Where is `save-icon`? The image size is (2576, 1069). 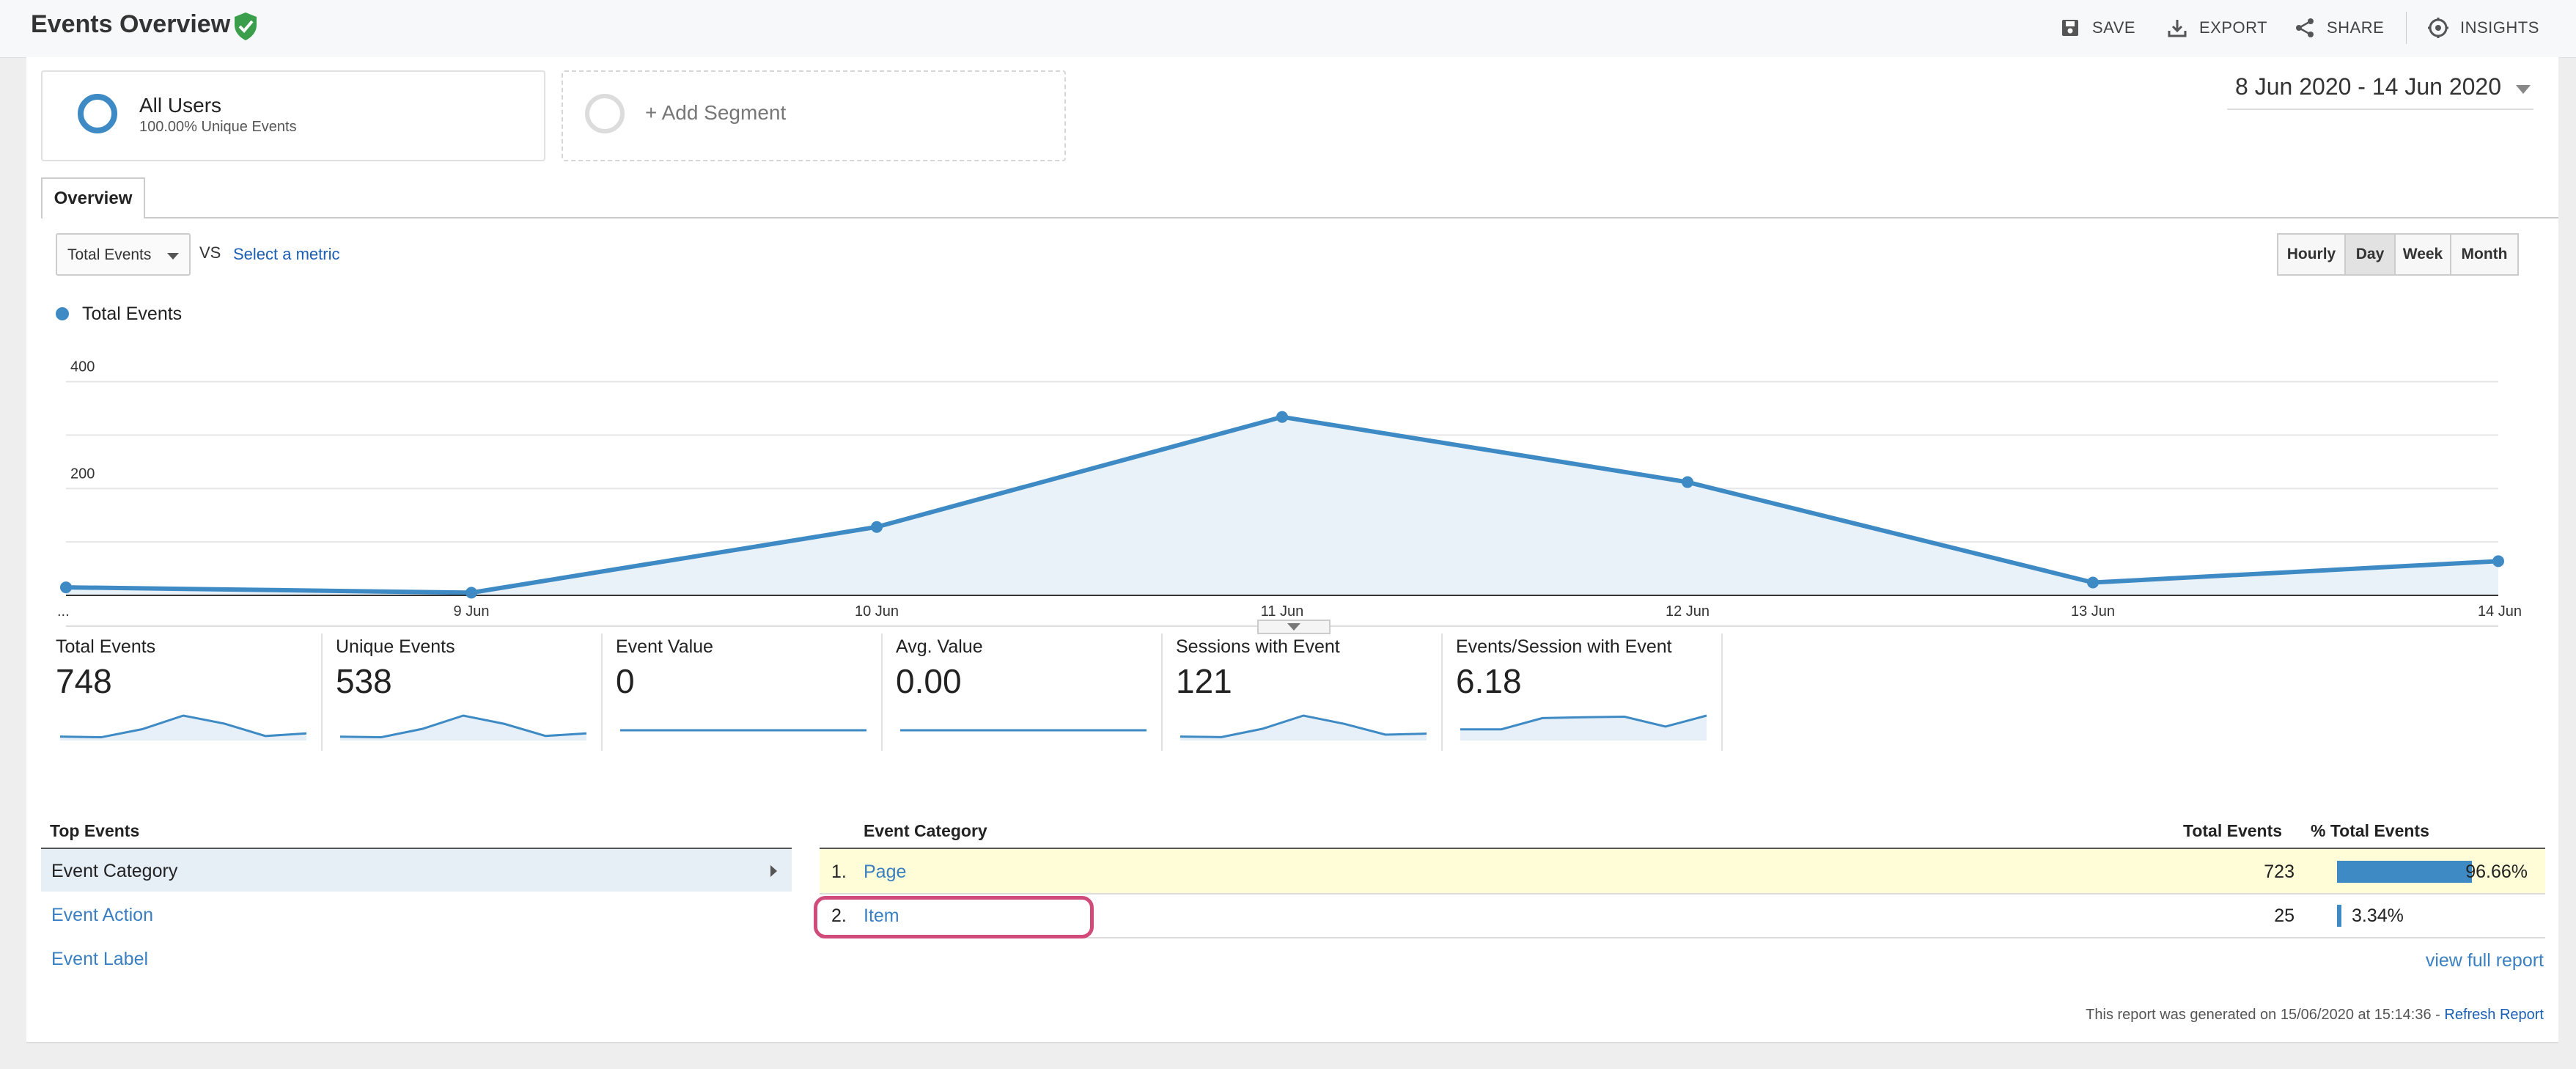
save-icon is located at coordinates (2070, 28).